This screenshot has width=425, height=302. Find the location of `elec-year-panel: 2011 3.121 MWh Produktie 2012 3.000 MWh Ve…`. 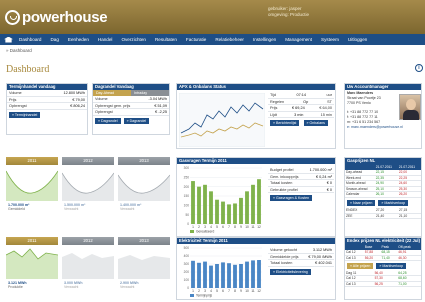

elec-year-panel: 2011 3.121 MWh Produktie 2012 3.000 MWh Ve… is located at coordinates (87, 268).